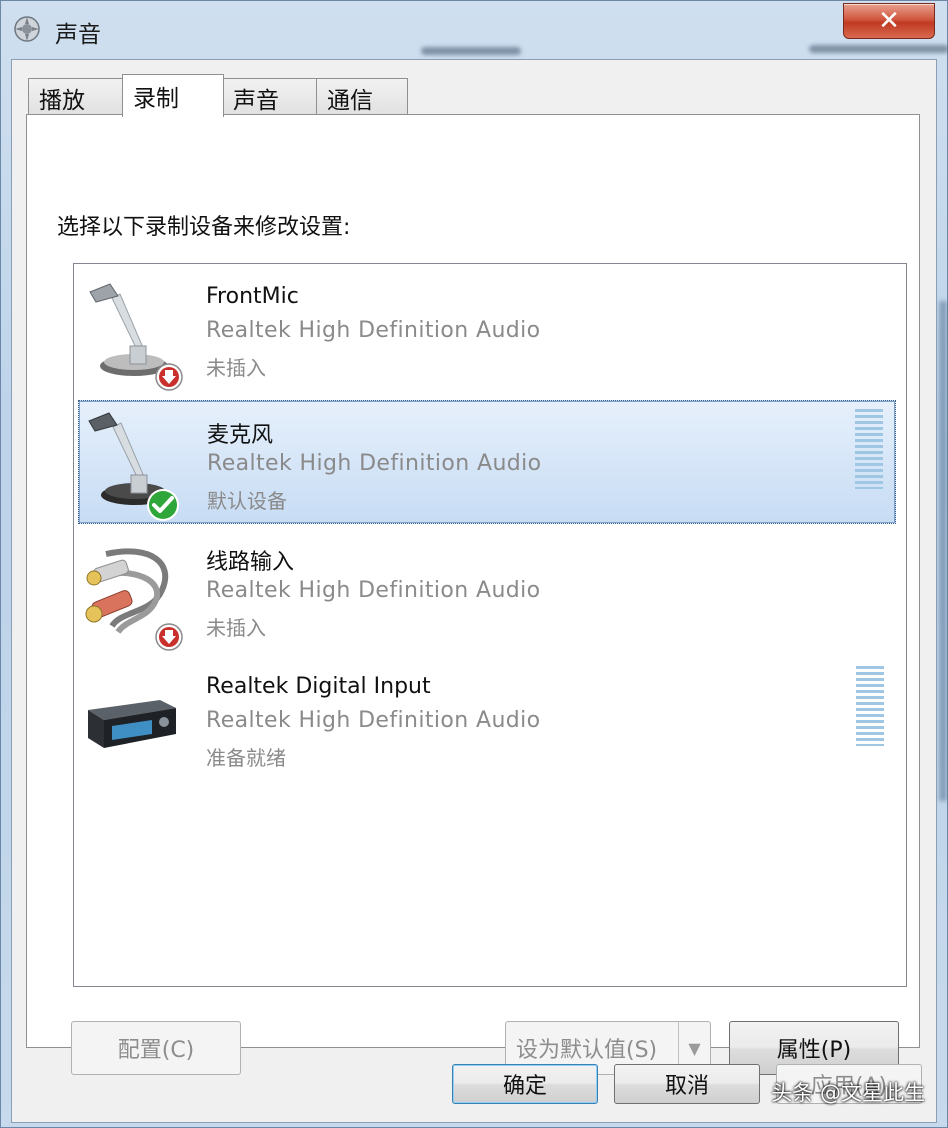  What do you see at coordinates (246, 758) in the screenshot?
I see `device-status: 准备就绪` at bounding box center [246, 758].